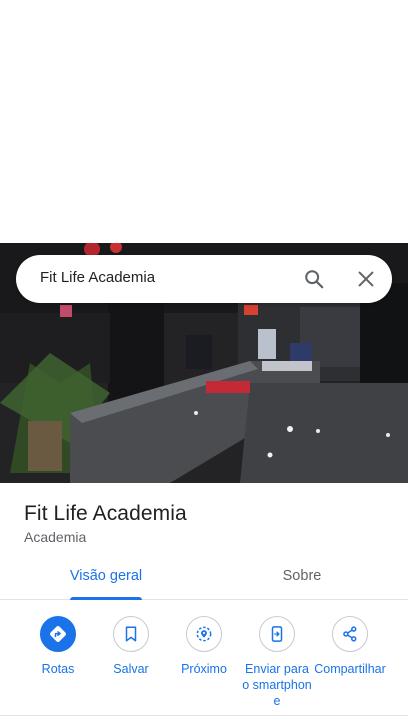 This screenshot has width=408, height=726. What do you see at coordinates (277, 685) in the screenshot?
I see `send-to-phone-label: Enviar para o smartphone` at bounding box center [277, 685].